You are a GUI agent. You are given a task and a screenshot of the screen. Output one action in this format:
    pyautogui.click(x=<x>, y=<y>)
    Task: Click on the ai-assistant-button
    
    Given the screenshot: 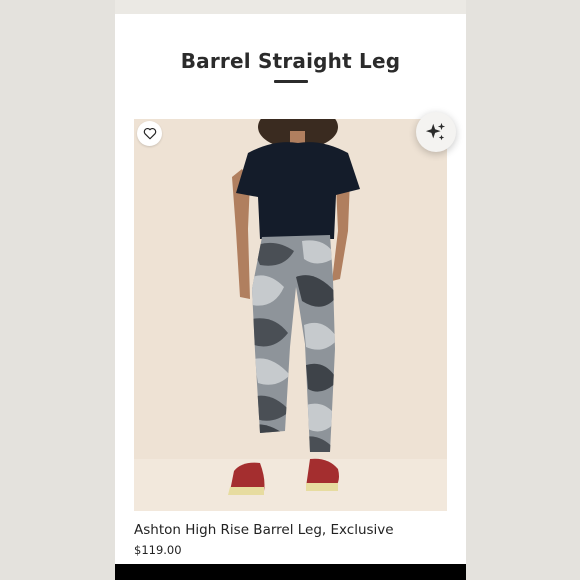 What is the action you would take?
    pyautogui.click(x=436, y=132)
    